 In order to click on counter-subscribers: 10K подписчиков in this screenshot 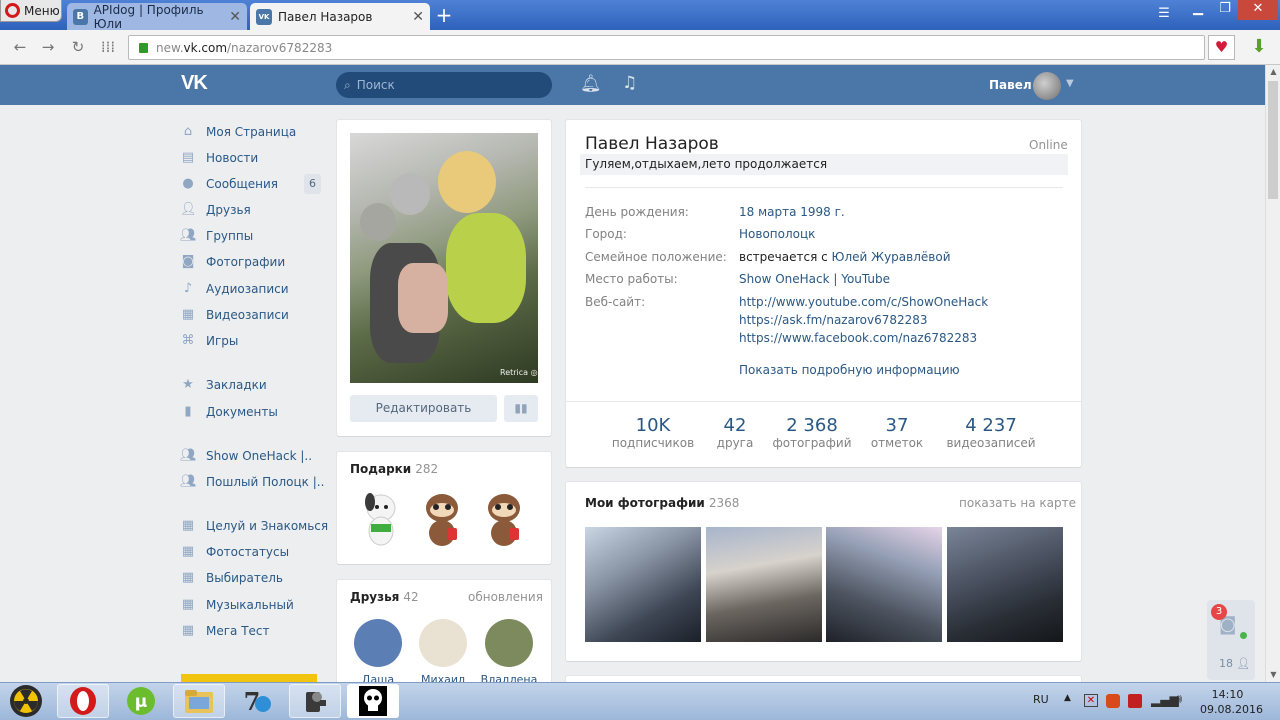, I will do `click(653, 432)`.